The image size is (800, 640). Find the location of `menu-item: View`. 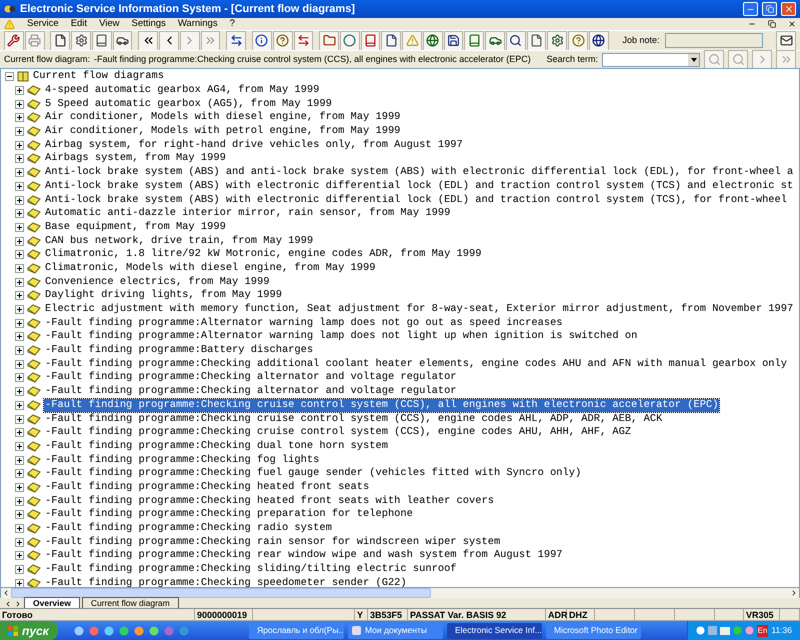

menu-item: View is located at coordinates (109, 24).